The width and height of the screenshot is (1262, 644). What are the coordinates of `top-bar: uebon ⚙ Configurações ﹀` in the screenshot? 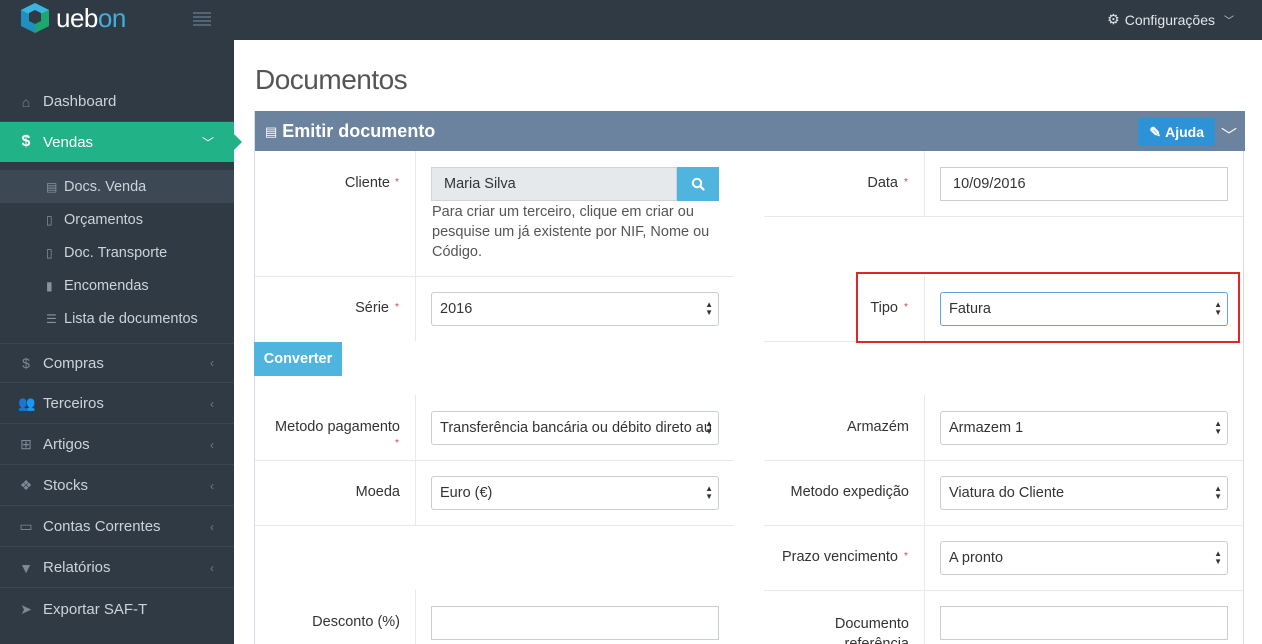 It's located at (631, 20).